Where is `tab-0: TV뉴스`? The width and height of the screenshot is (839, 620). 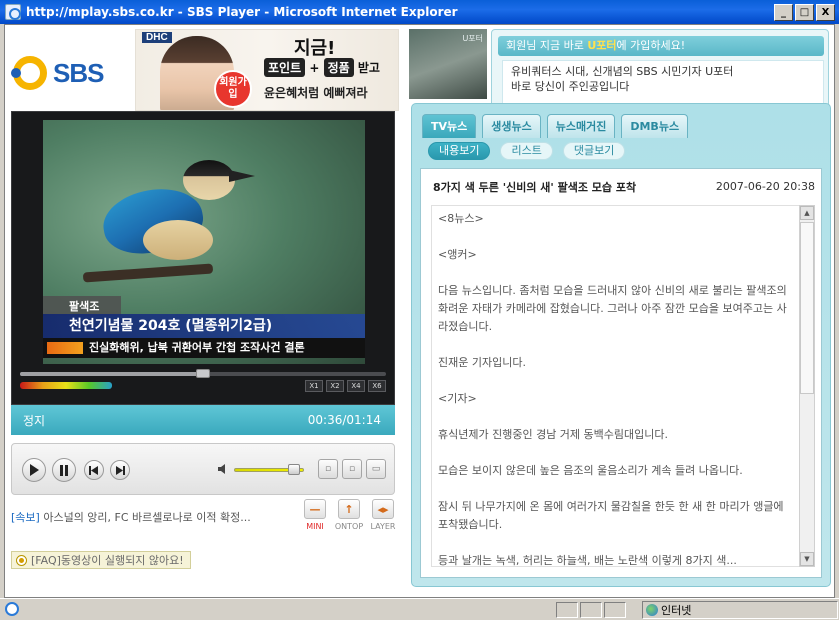 tab-0: TV뉴스 is located at coordinates (449, 126).